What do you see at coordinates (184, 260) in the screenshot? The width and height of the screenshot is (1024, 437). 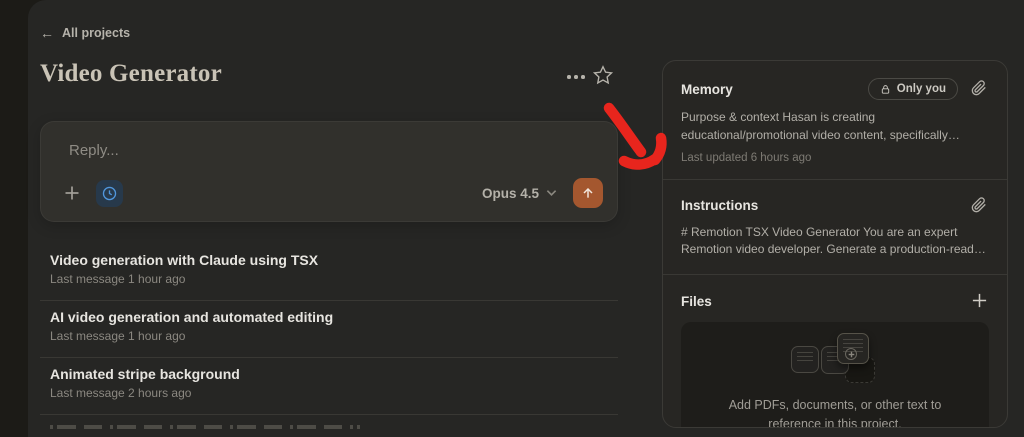 I see `conversation-title: Video generation with Claude using TSX` at bounding box center [184, 260].